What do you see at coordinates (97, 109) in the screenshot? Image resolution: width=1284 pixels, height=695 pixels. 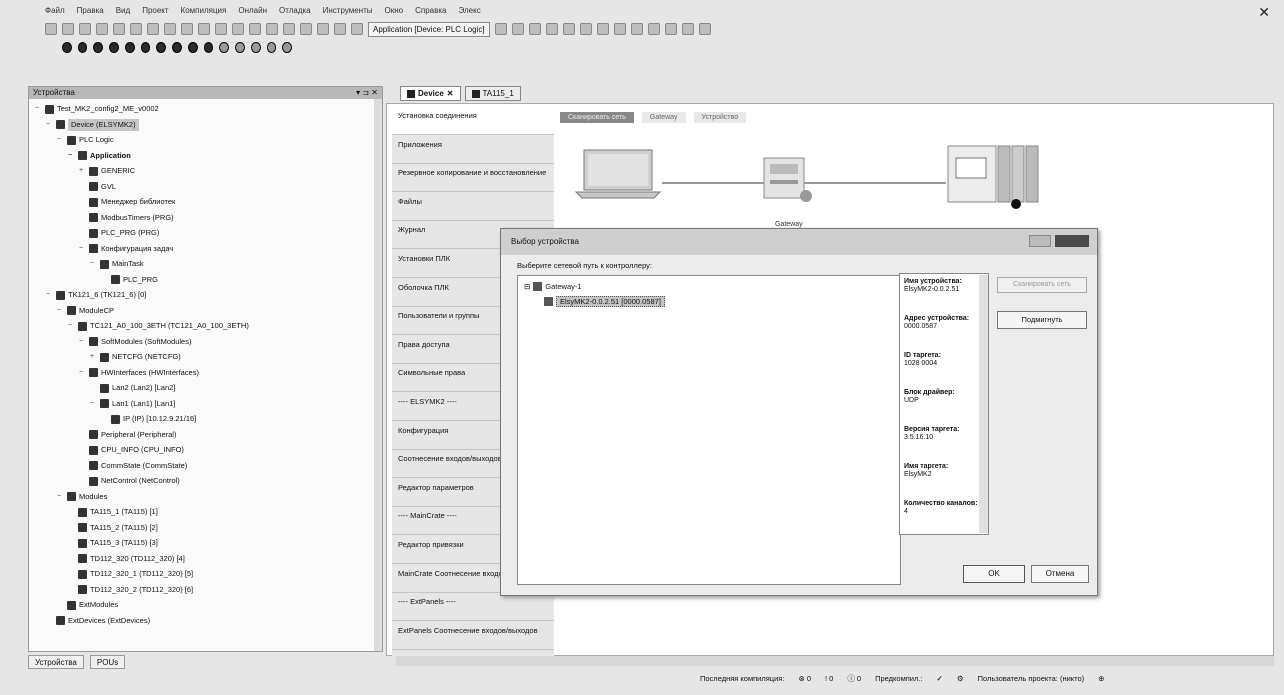 I see `tree-item: − Test_MK2_config2_ME_v0002` at bounding box center [97, 109].